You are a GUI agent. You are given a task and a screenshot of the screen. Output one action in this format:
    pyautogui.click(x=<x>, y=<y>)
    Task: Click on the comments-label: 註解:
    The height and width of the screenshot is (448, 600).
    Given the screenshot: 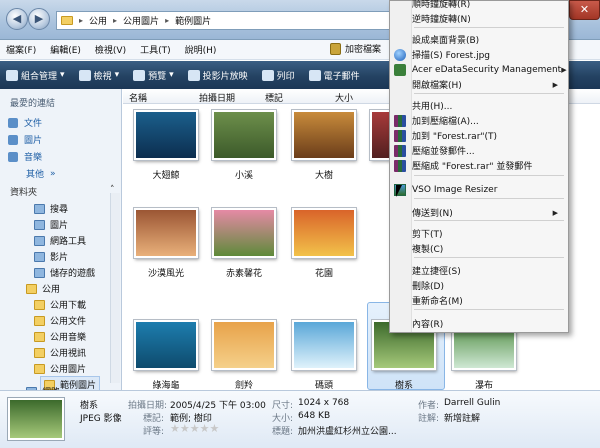 What is the action you would take?
    pyautogui.click(x=429, y=419)
    